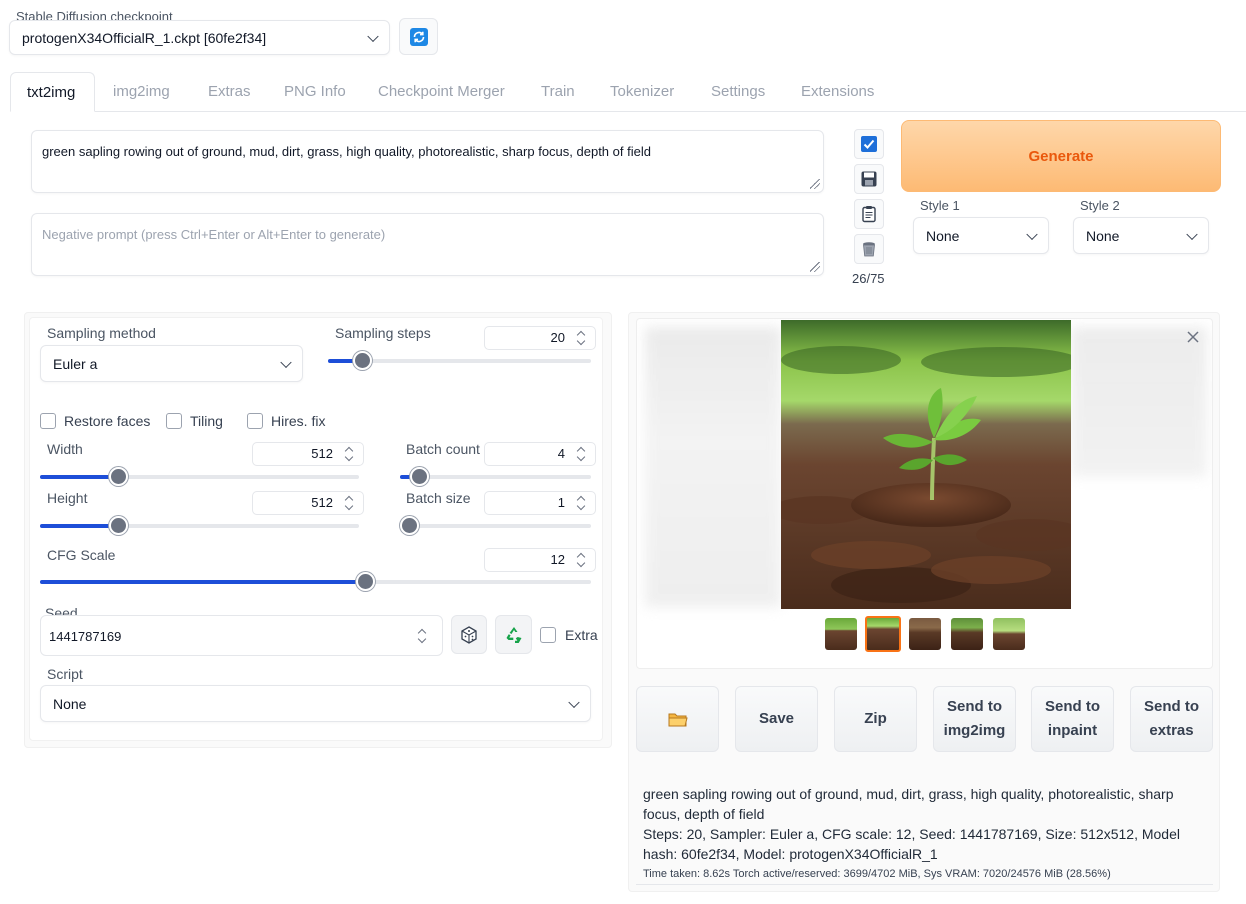 This screenshot has height=904, width=1246. What do you see at coordinates (540, 503) in the screenshot?
I see `batch-size-input: 1` at bounding box center [540, 503].